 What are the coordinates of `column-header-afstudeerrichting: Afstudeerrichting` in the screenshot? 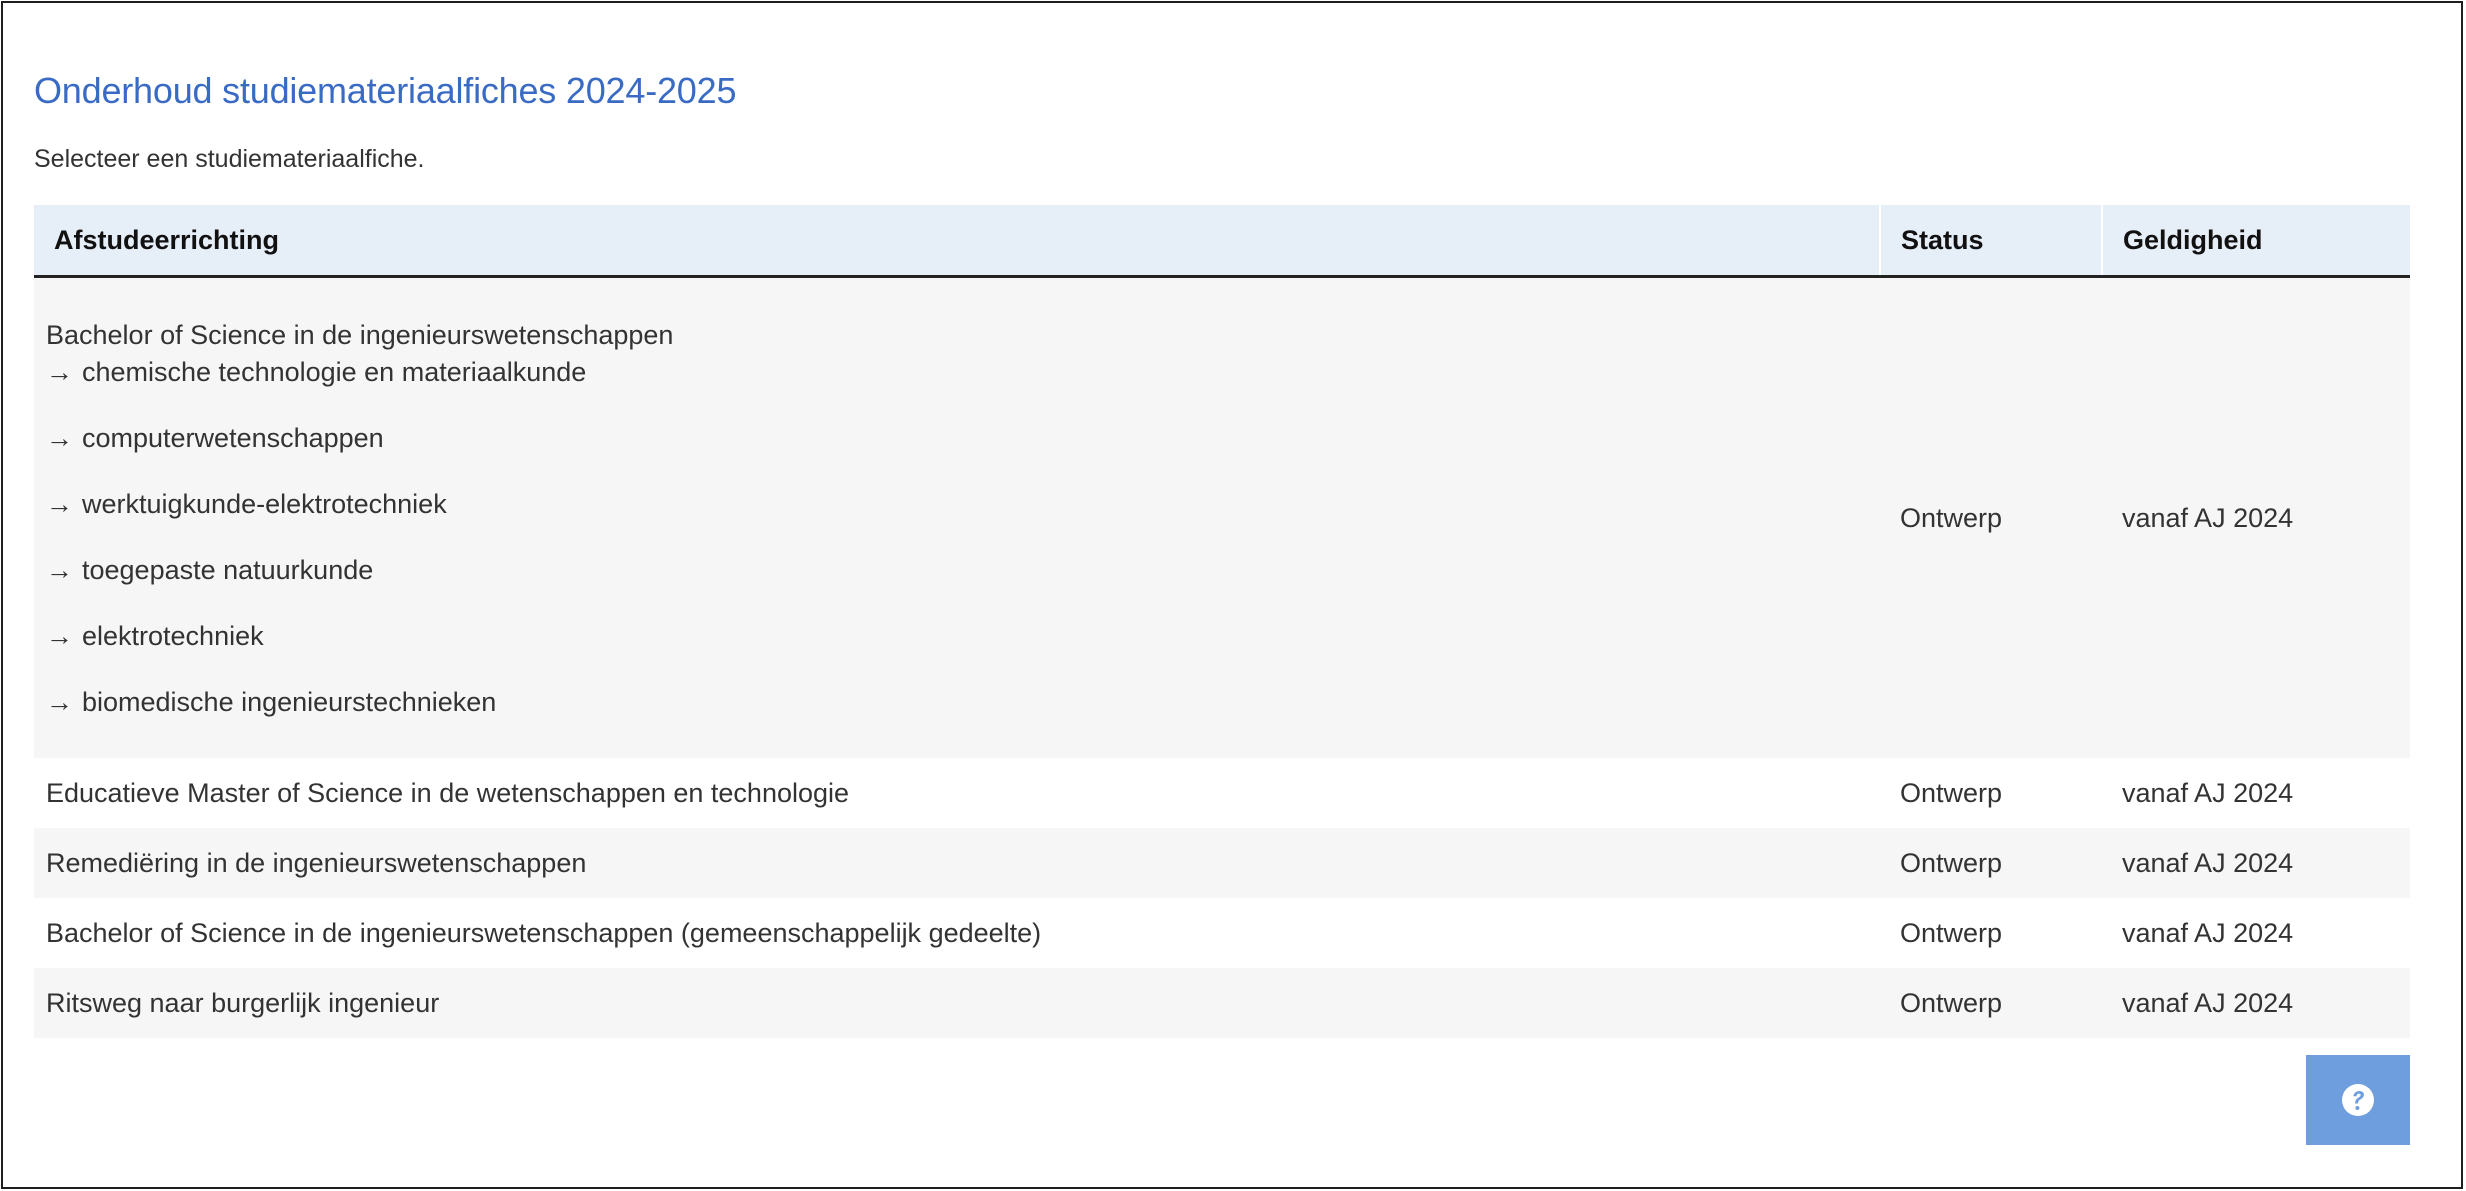 It's located at (957, 241).